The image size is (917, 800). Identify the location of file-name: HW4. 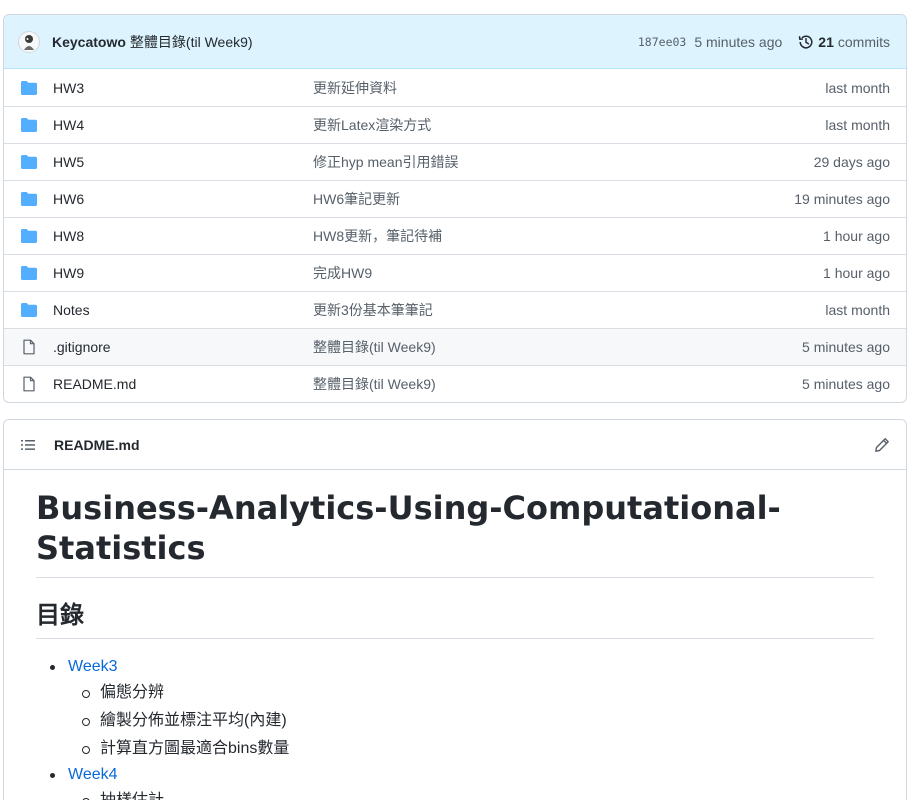
(183, 125).